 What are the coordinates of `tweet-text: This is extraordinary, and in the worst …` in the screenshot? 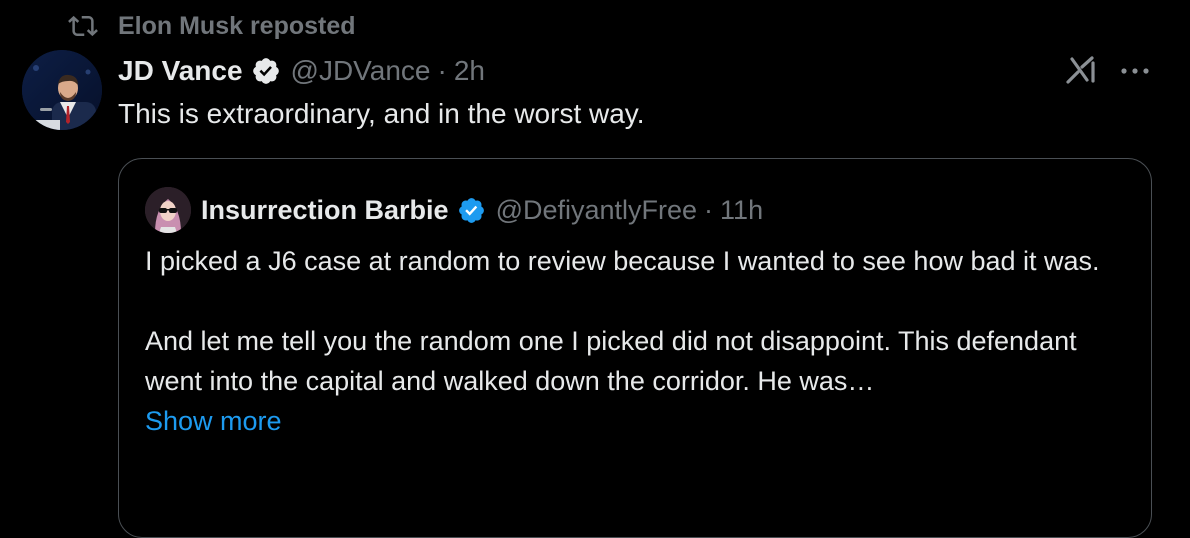 It's located at (381, 113).